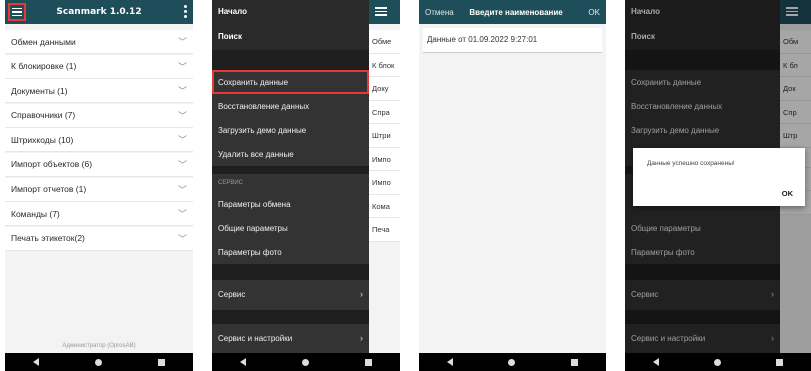 The image size is (811, 371). Describe the element at coordinates (230, 183) in the screenshot. I see `section-header: СЕРВИС` at that location.